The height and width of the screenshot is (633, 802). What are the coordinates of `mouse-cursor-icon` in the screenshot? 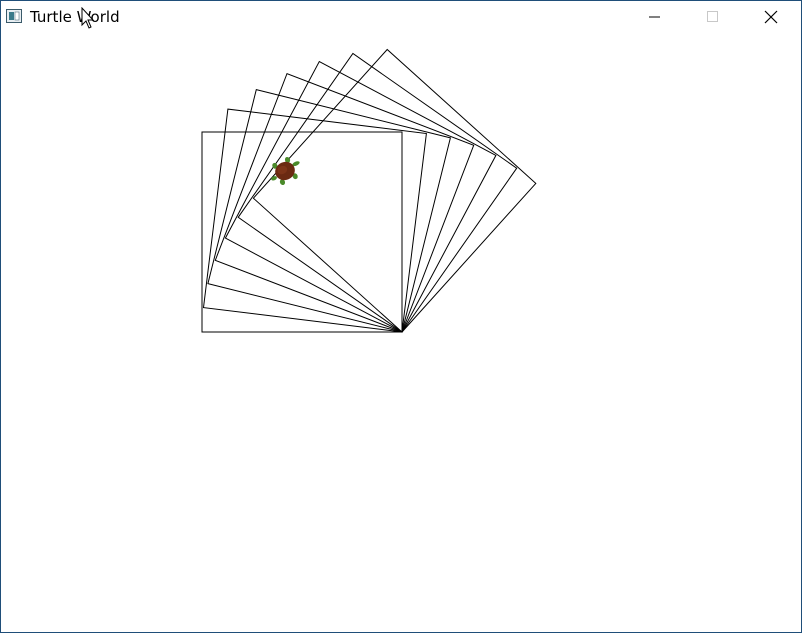 It's located at (88, 18).